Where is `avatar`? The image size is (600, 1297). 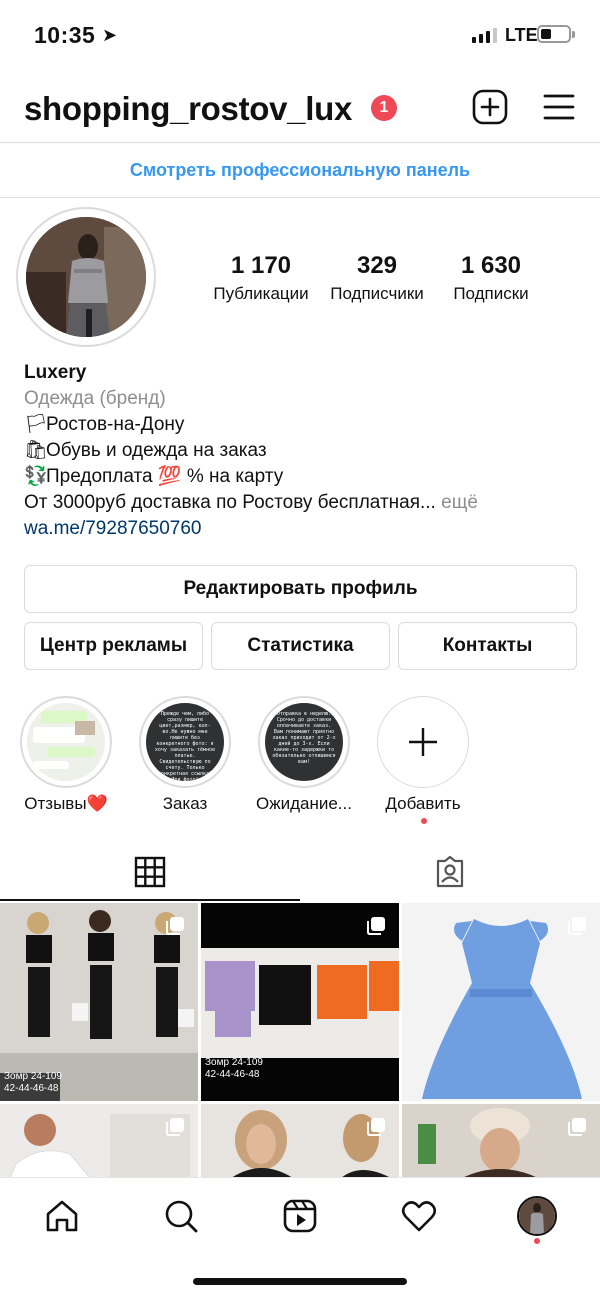 avatar is located at coordinates (86, 277).